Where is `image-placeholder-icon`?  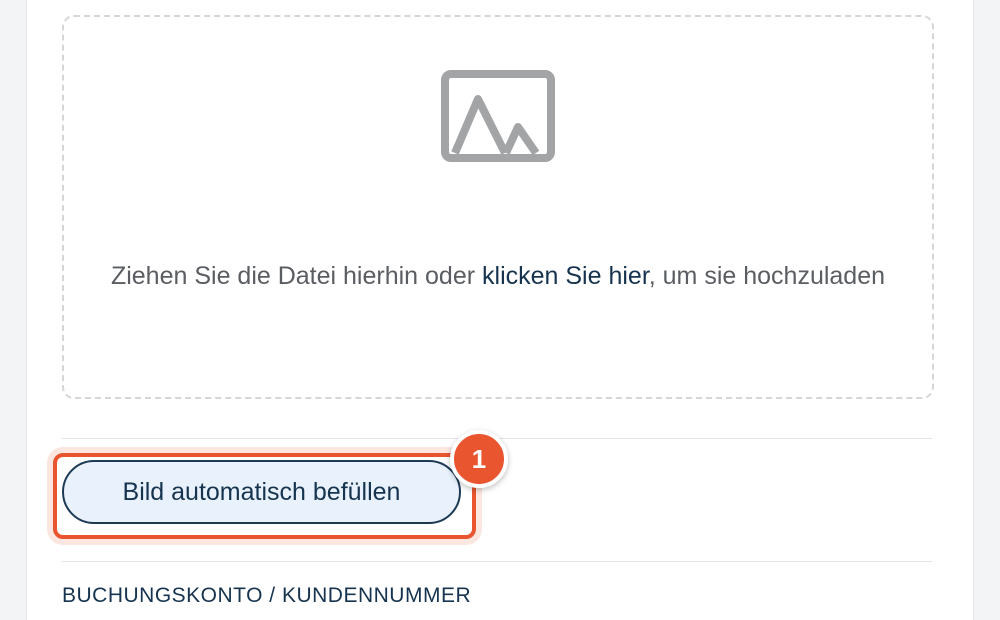
image-placeholder-icon is located at coordinates (498, 116).